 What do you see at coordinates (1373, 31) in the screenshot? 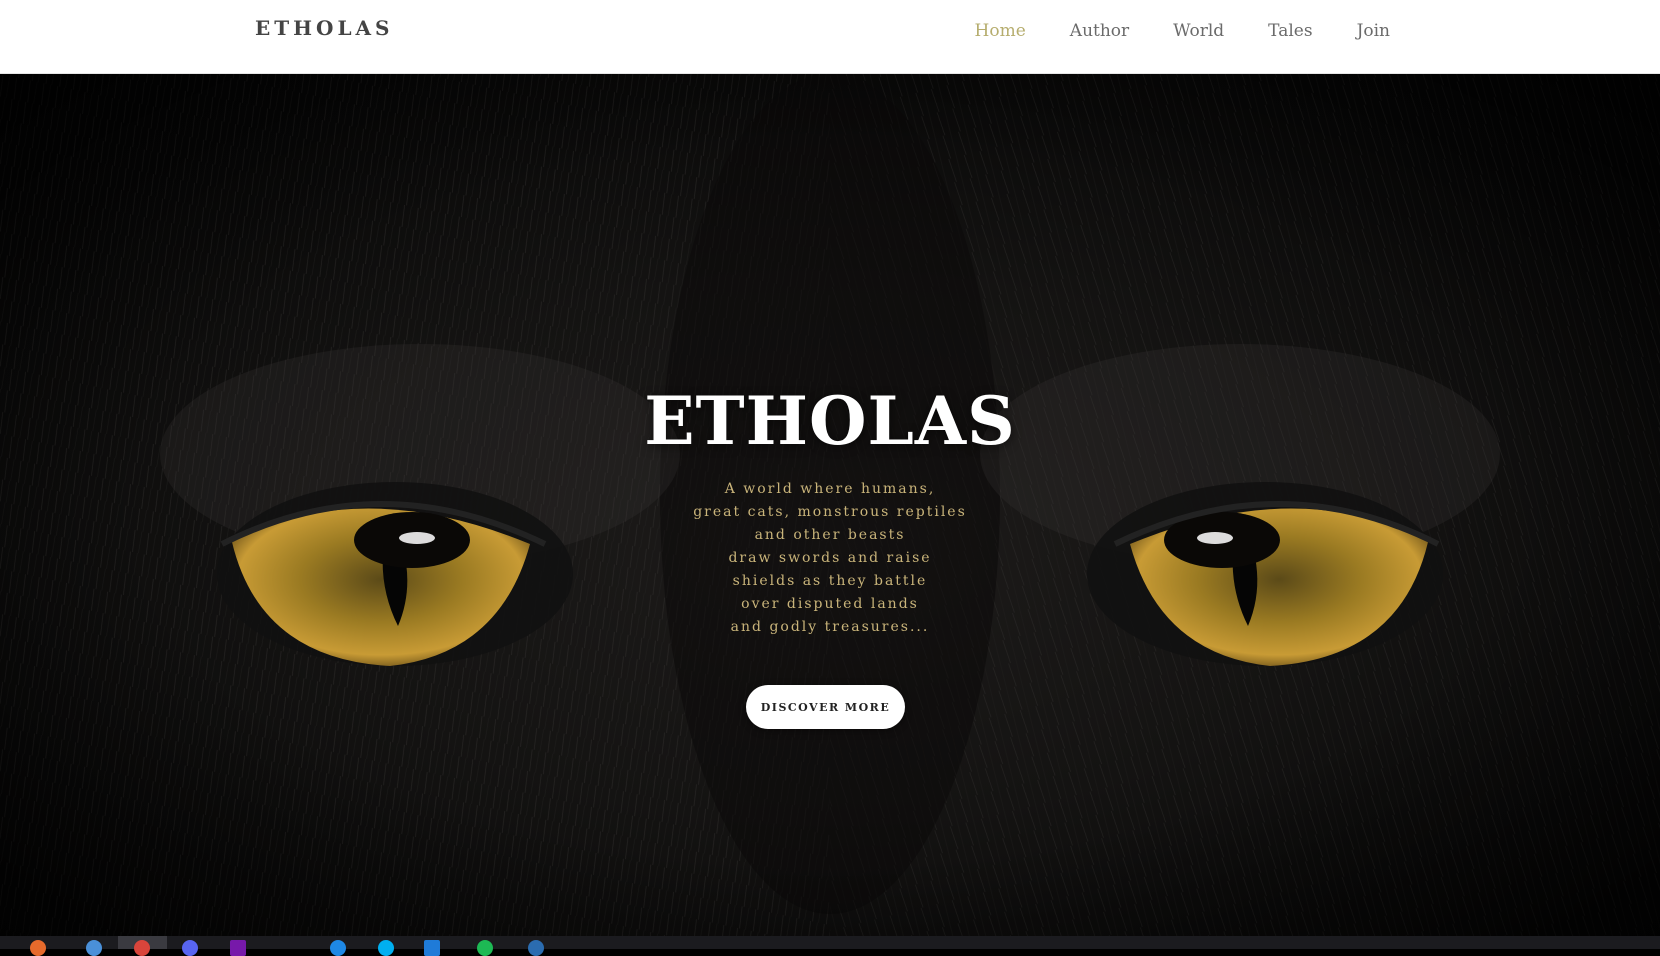
I see `nav-item-join: Join` at bounding box center [1373, 31].